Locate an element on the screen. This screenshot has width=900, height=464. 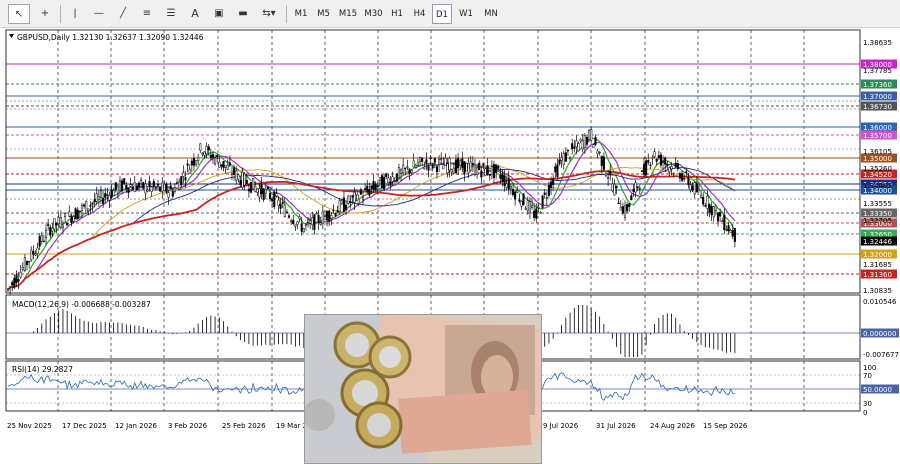
text-label-tool-icon: ▣ is located at coordinates (219, 14).